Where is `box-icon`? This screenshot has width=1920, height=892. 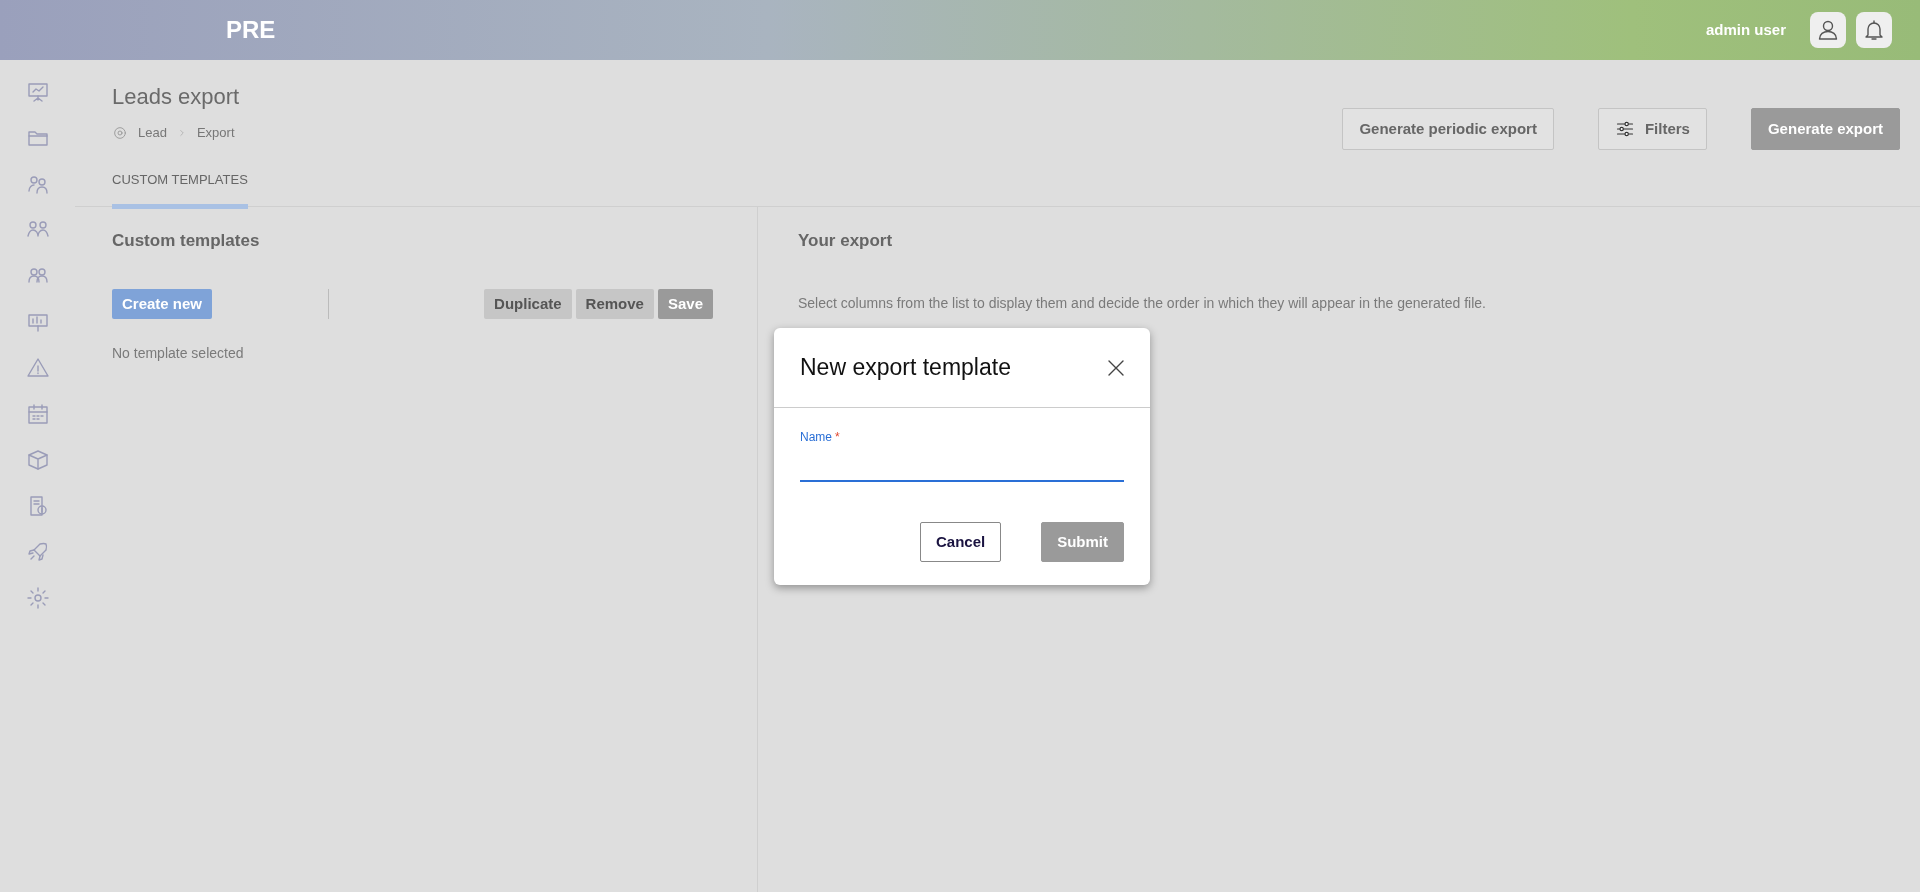
box-icon is located at coordinates (37, 460).